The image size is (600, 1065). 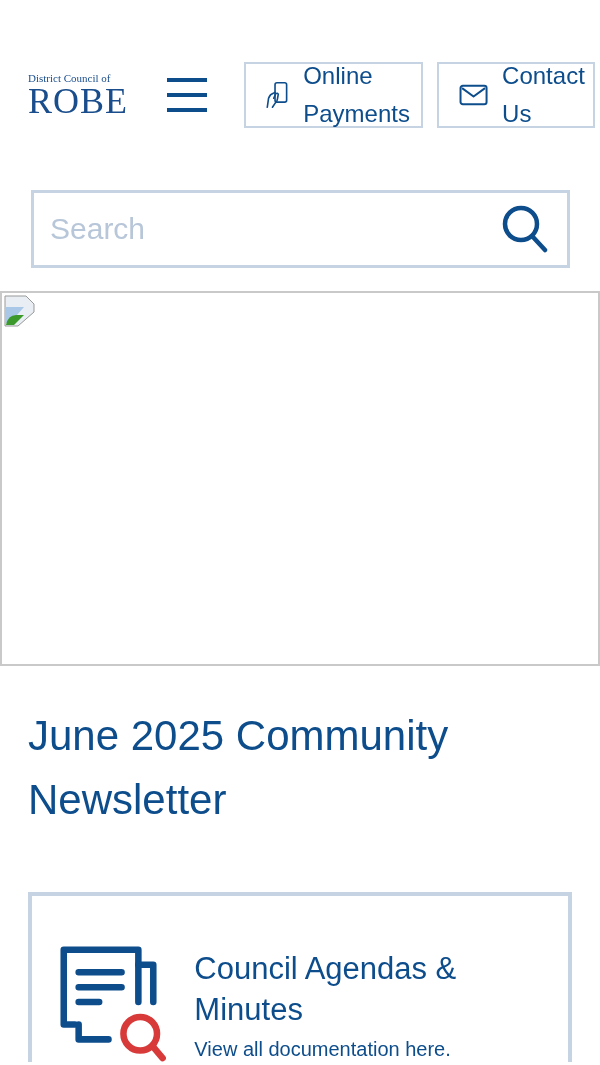 What do you see at coordinates (20, 311) in the screenshot?
I see `broken-image-icon` at bounding box center [20, 311].